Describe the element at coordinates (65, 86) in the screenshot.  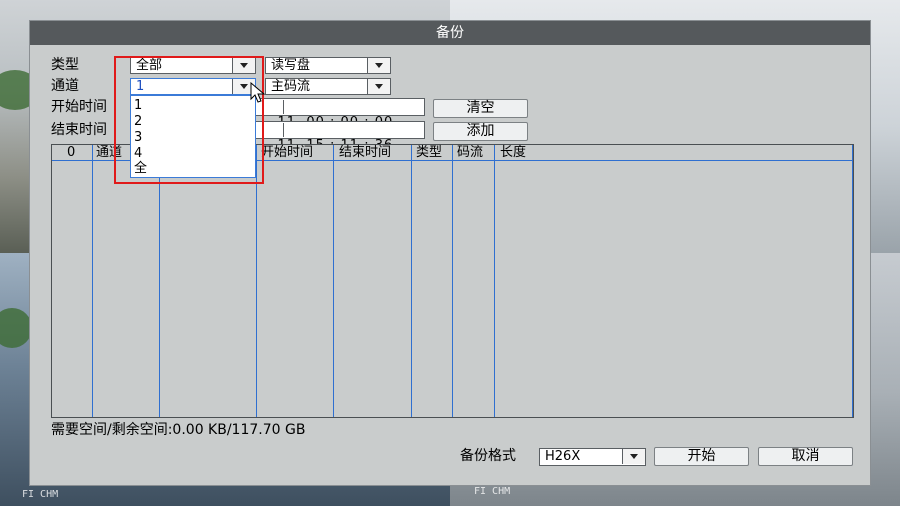
I see `channel-label: 通道` at that location.